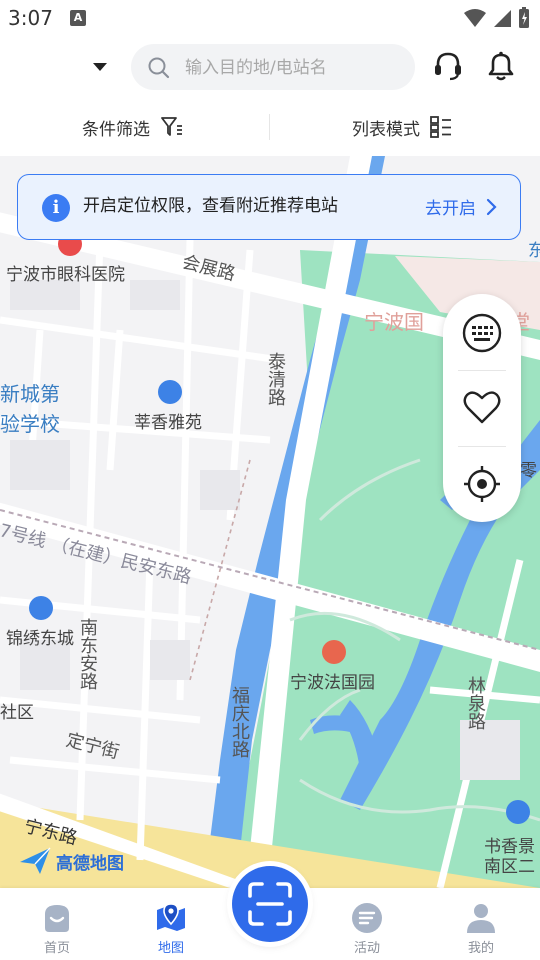  I want to click on map-label: 社区, so click(17, 713).